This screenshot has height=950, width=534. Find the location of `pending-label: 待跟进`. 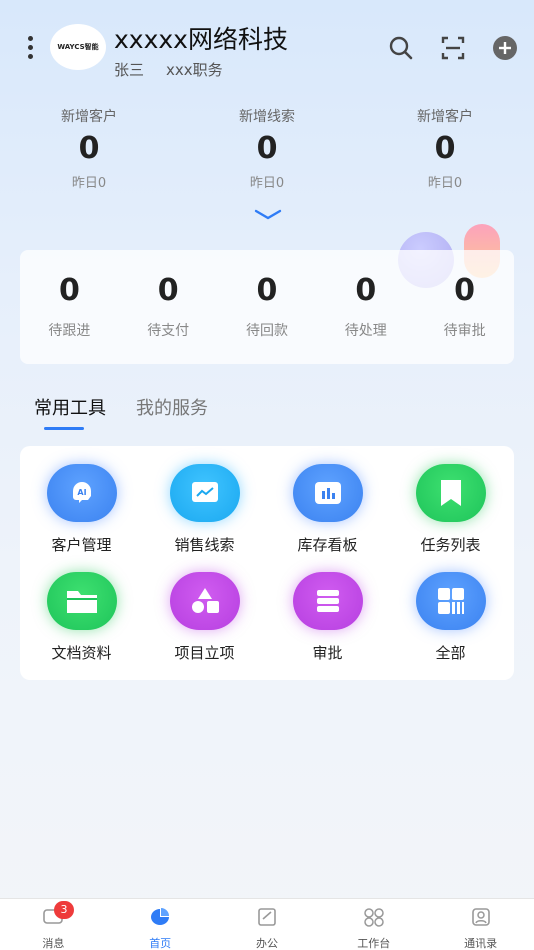

pending-label: 待跟进 is located at coordinates (69, 331).